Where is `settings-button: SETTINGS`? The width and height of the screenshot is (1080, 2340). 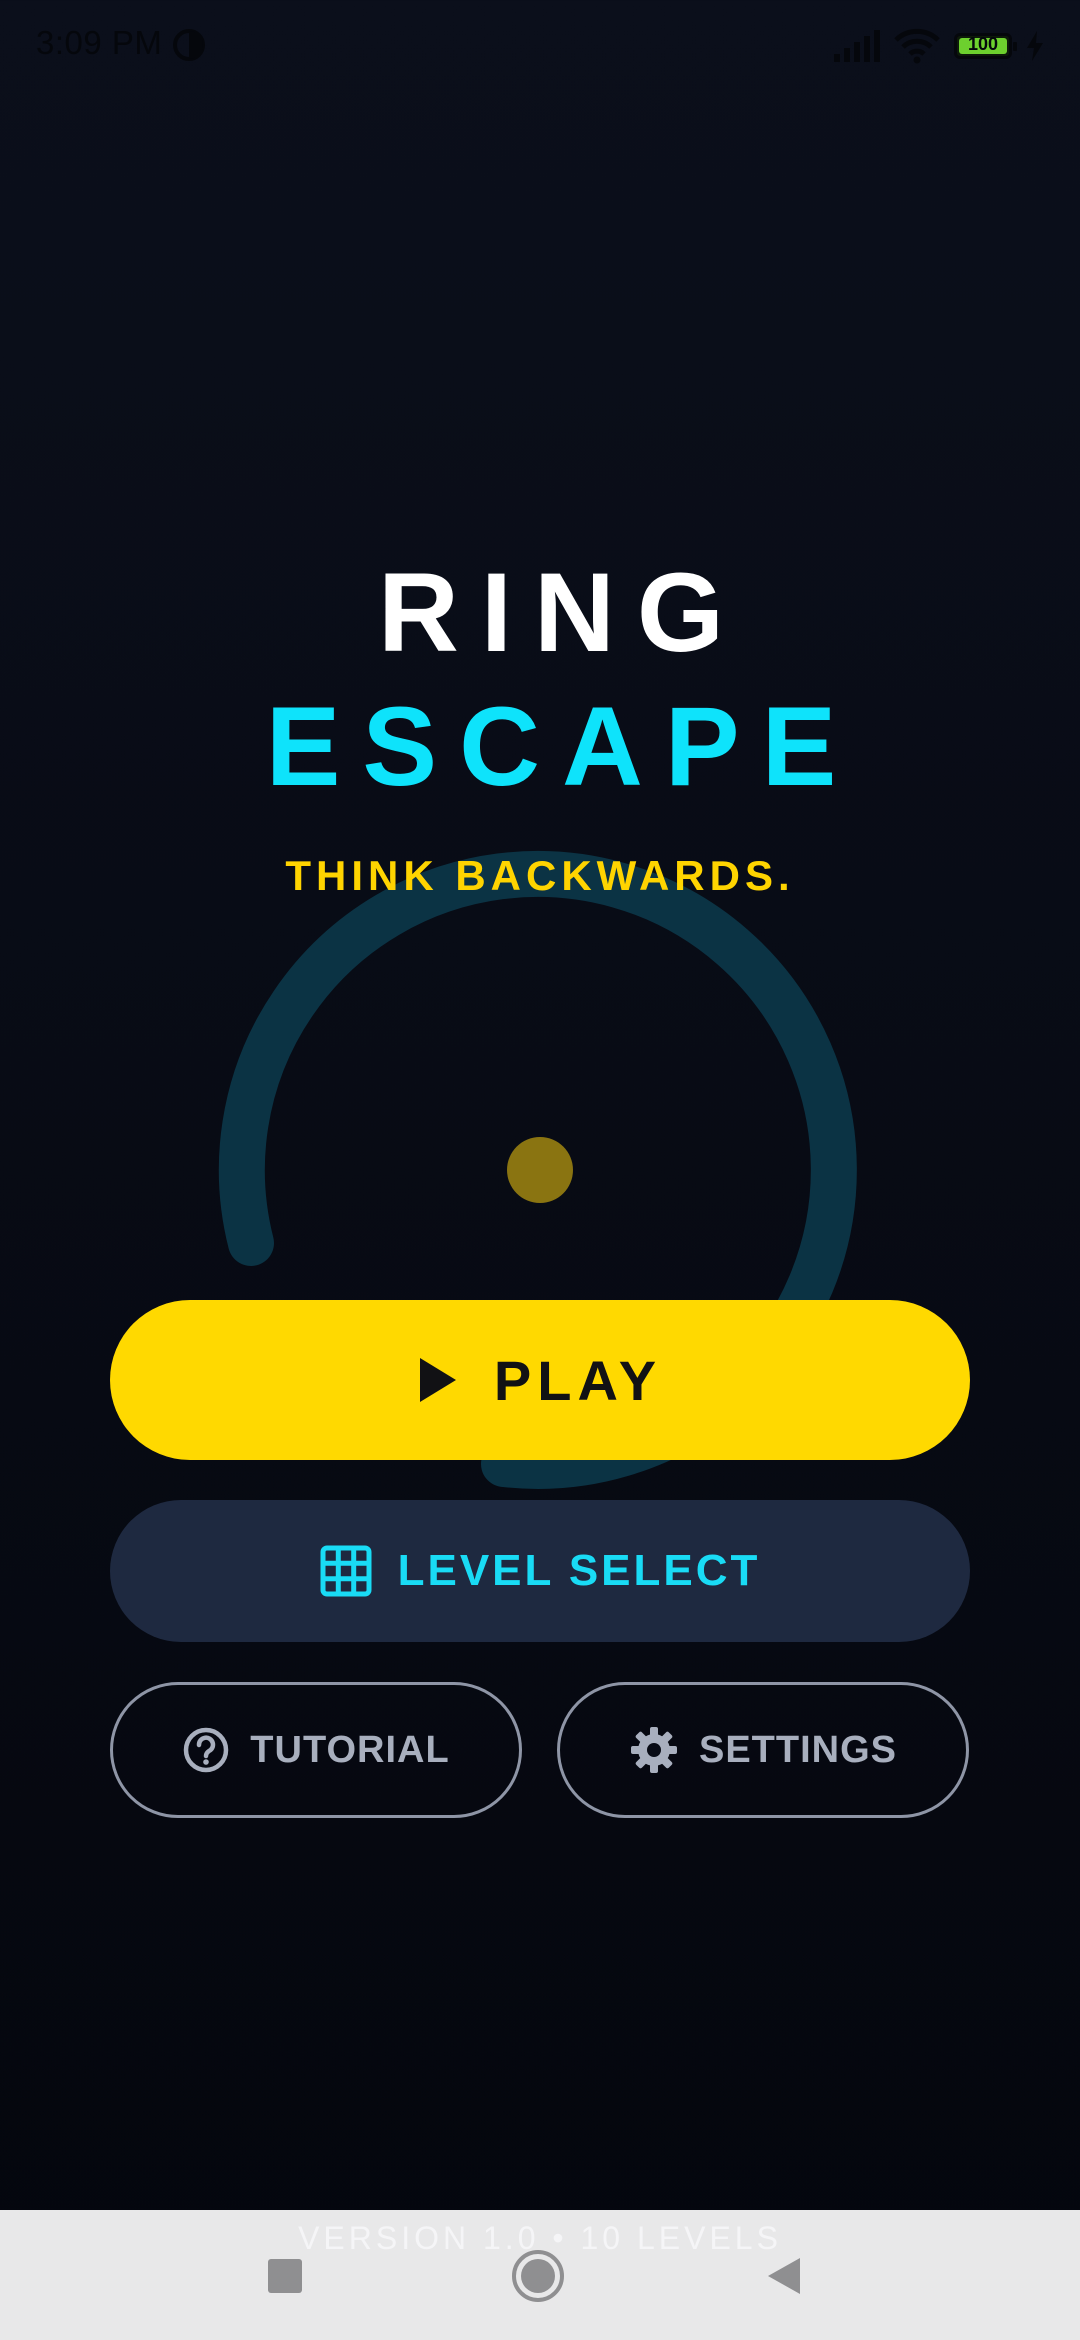 settings-button: SETTINGS is located at coordinates (763, 1750).